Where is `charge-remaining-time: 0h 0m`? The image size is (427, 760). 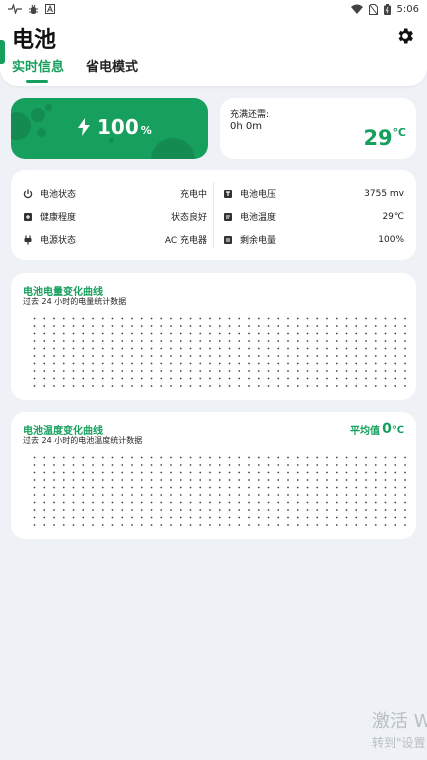 charge-remaining-time: 0h 0m is located at coordinates (246, 126).